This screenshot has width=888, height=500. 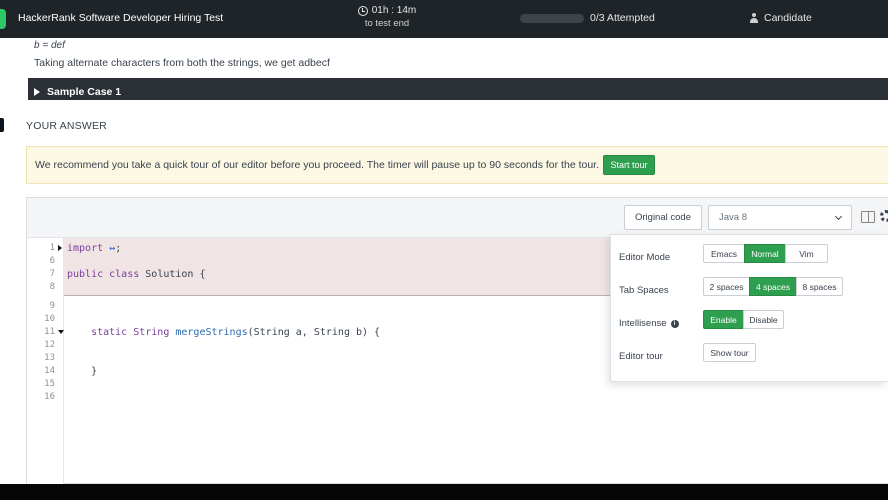 I want to click on tab-spaces-4-spaces-button: 4 spaces, so click(x=773, y=286).